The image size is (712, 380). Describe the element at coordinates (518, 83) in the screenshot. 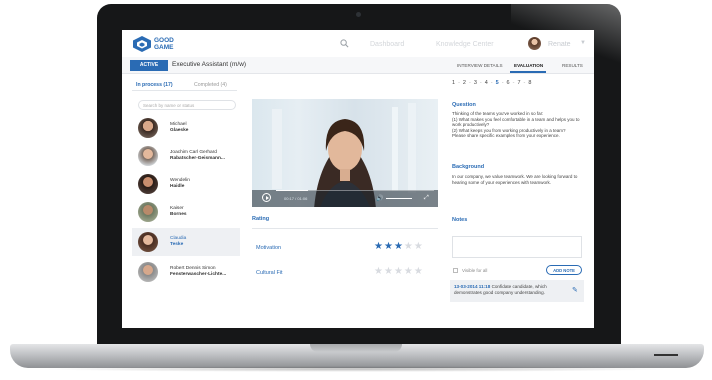

I see `step-7: 7` at that location.